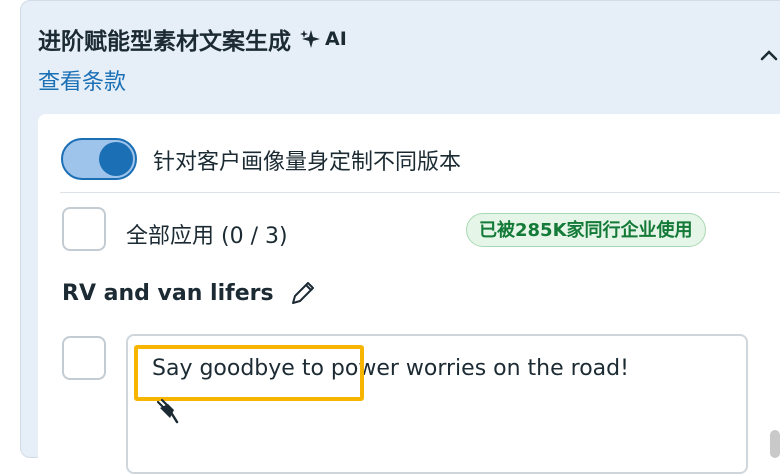 The width and height of the screenshot is (780, 474). I want to click on usage-badge: 已被285K家同行企业使用, so click(586, 230).